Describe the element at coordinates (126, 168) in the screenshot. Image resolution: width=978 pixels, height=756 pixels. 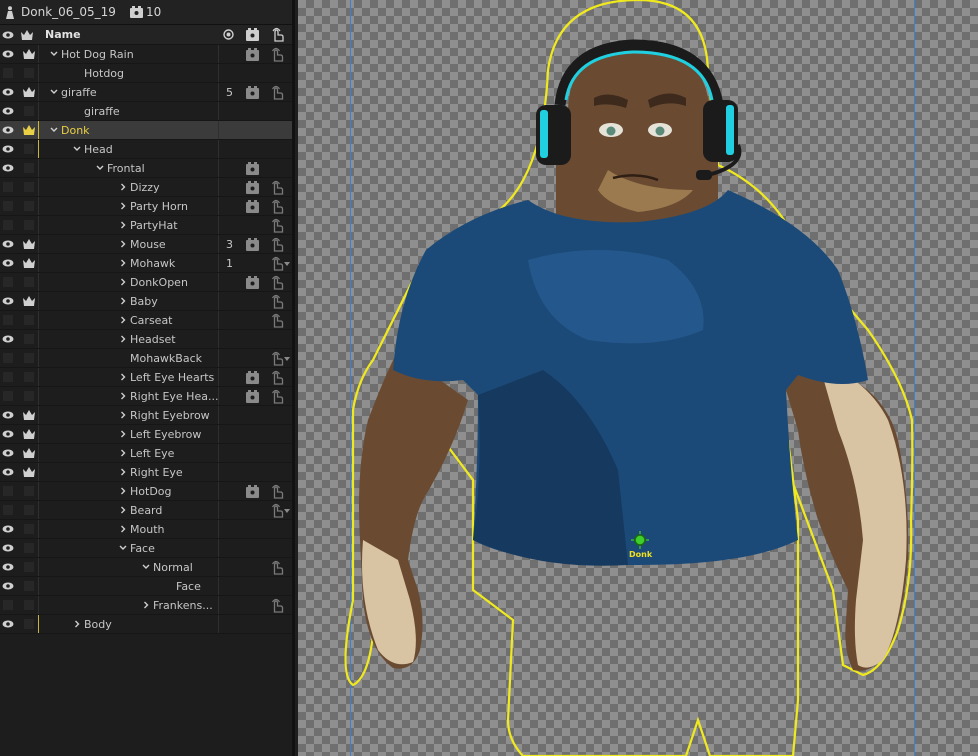
I see `layer-name: Frontal` at that location.